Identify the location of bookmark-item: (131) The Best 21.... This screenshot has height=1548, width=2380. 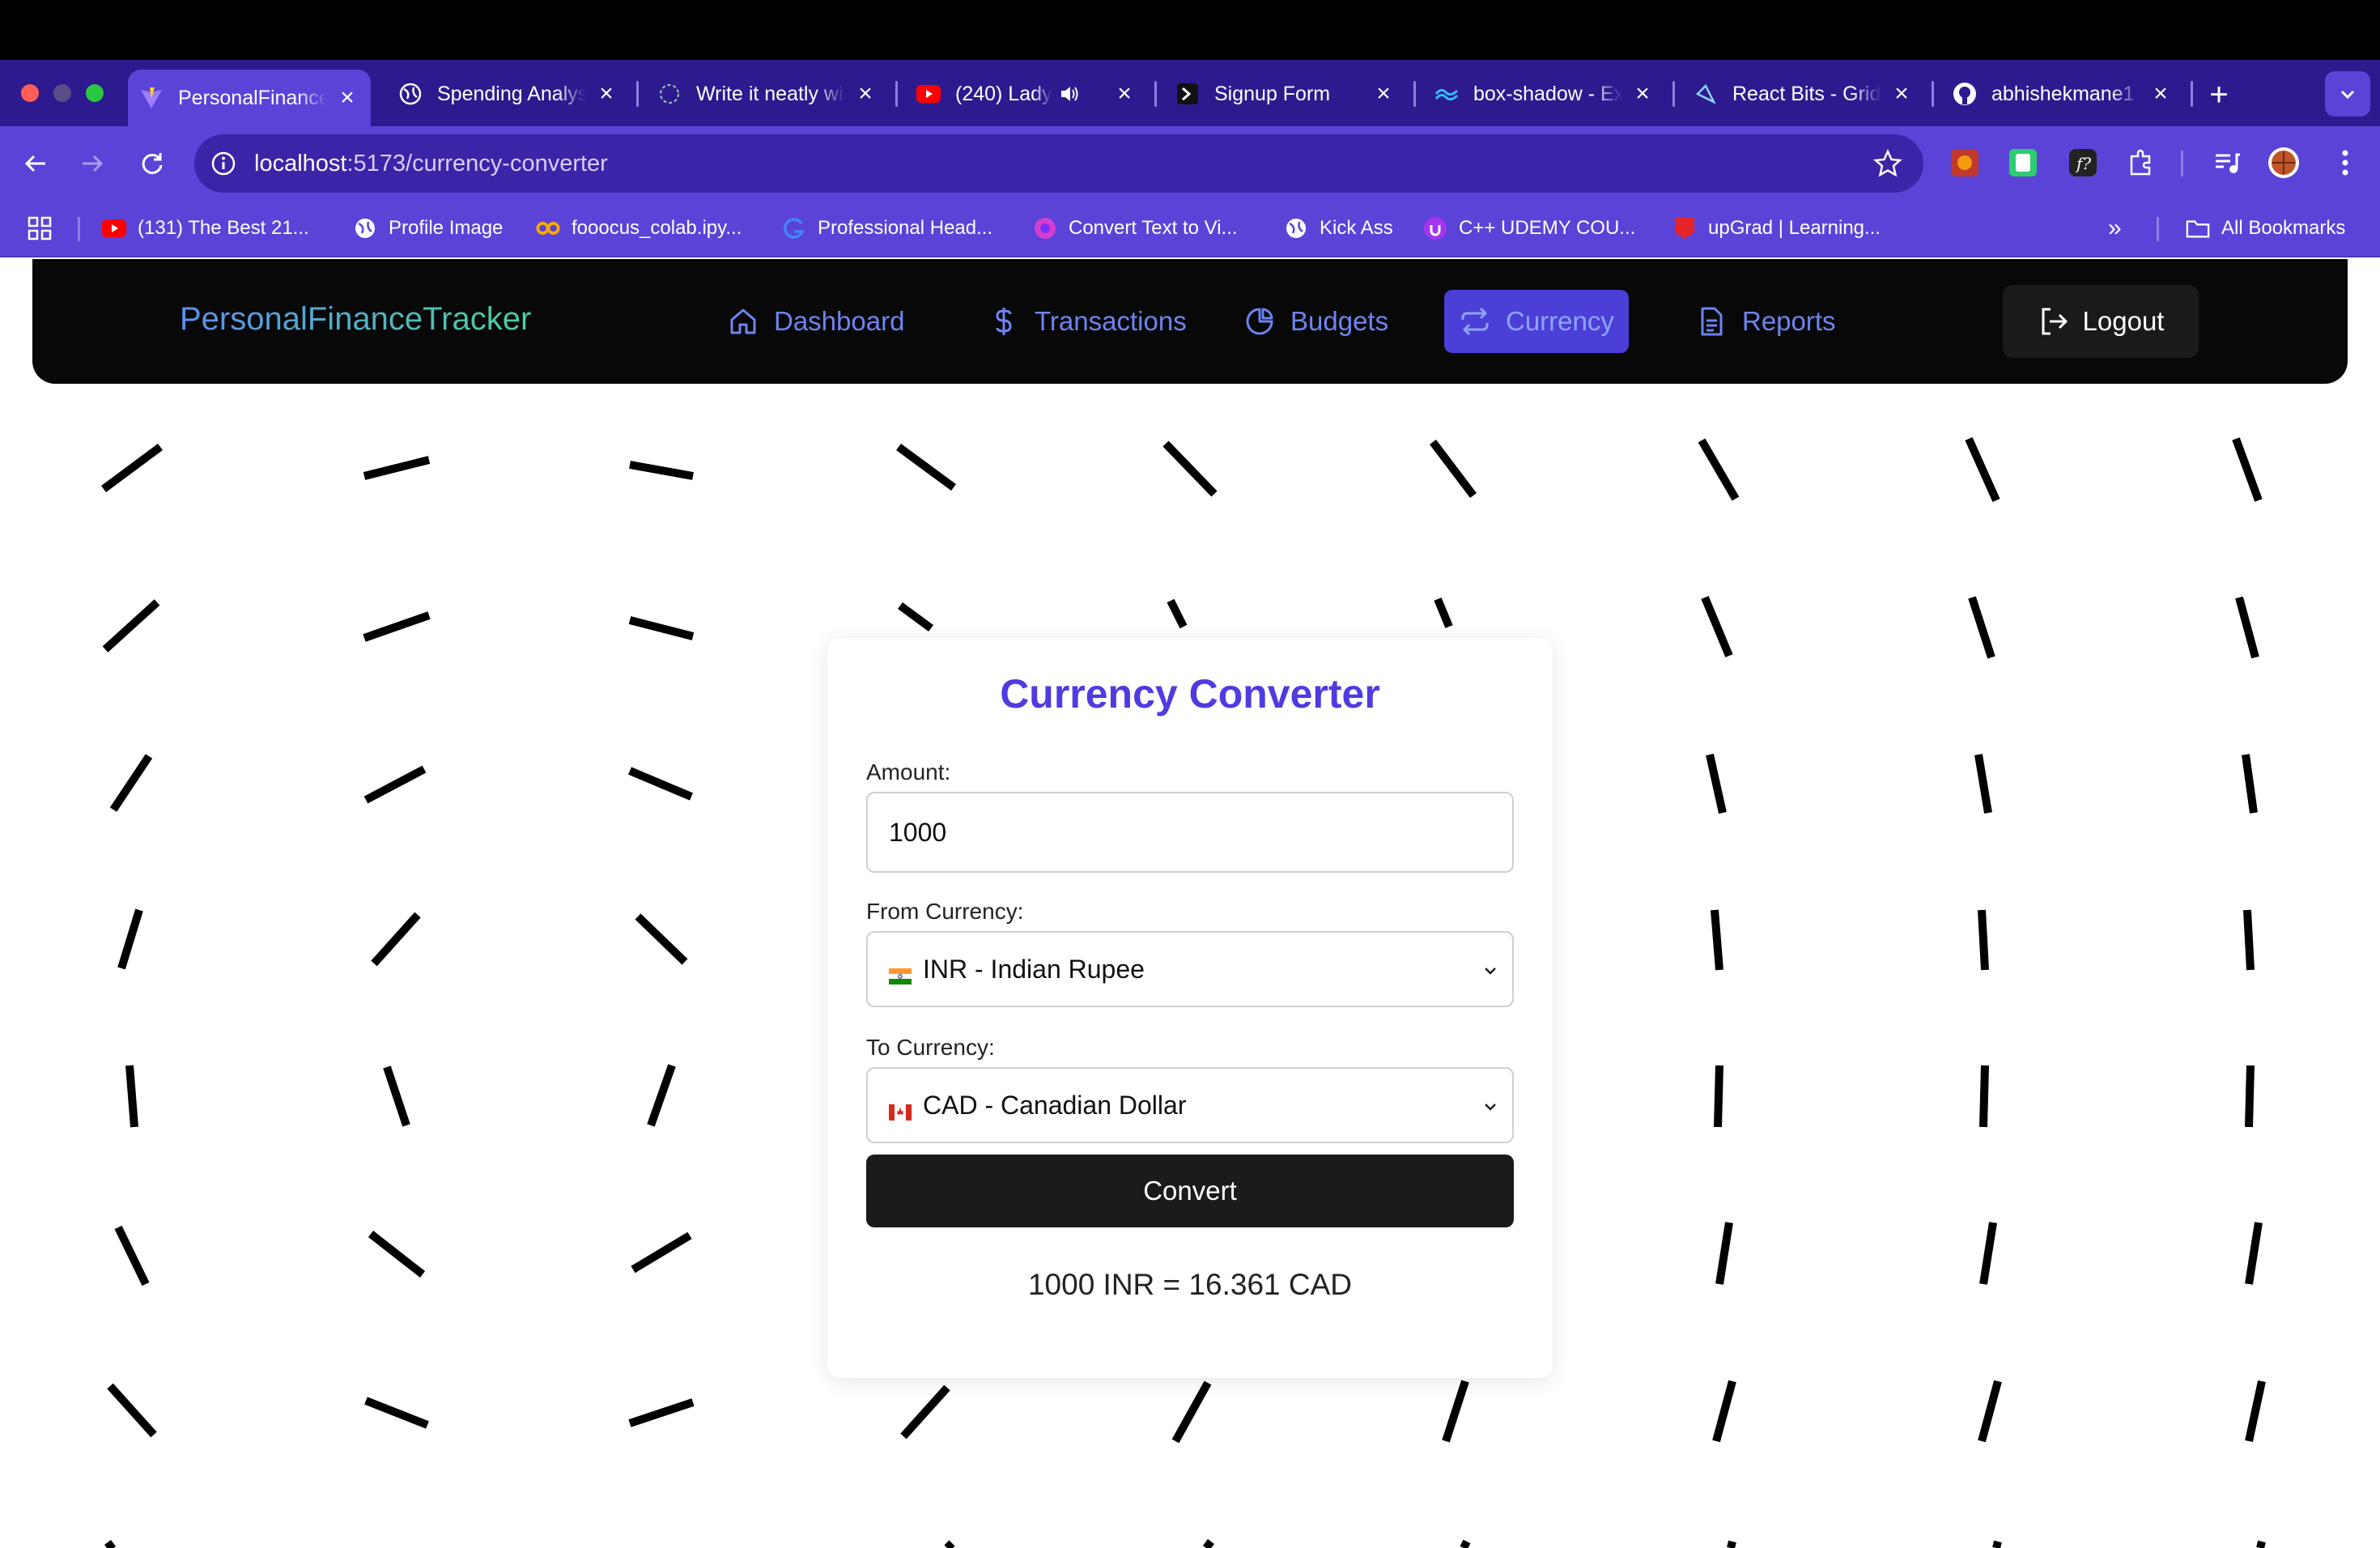
(206, 228).